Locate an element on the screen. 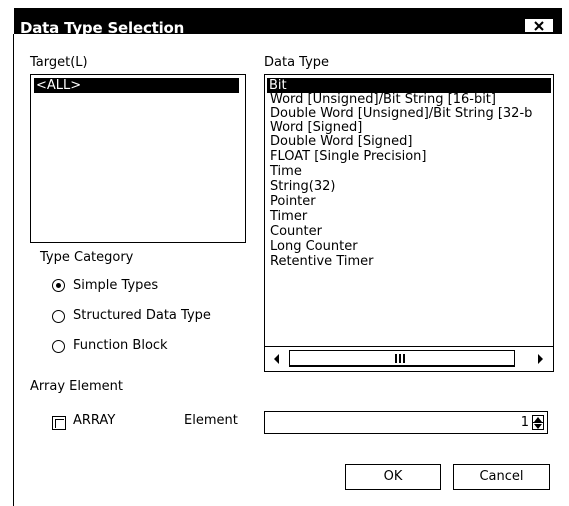 Image resolution: width=569 pixels, height=506 pixels. type-category-label: Type Category is located at coordinates (87, 257).